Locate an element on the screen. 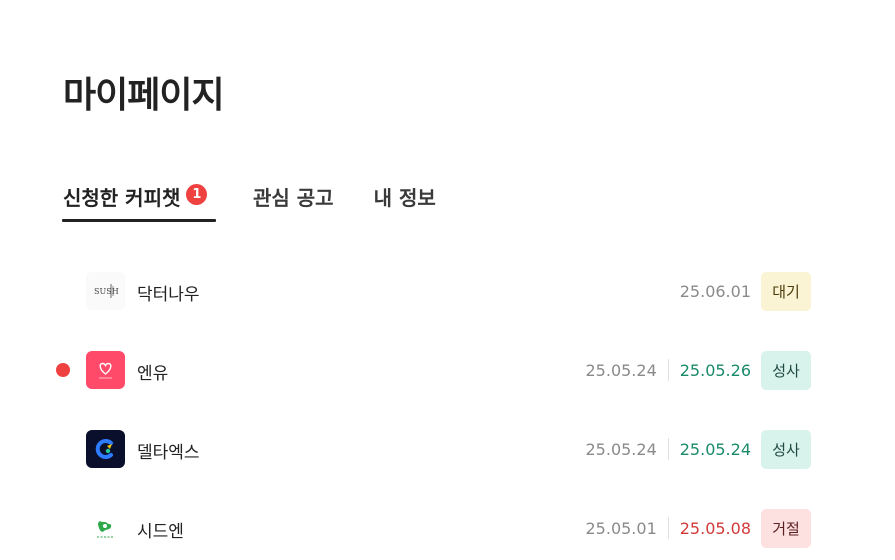  heart-logo-icon is located at coordinates (105, 370).